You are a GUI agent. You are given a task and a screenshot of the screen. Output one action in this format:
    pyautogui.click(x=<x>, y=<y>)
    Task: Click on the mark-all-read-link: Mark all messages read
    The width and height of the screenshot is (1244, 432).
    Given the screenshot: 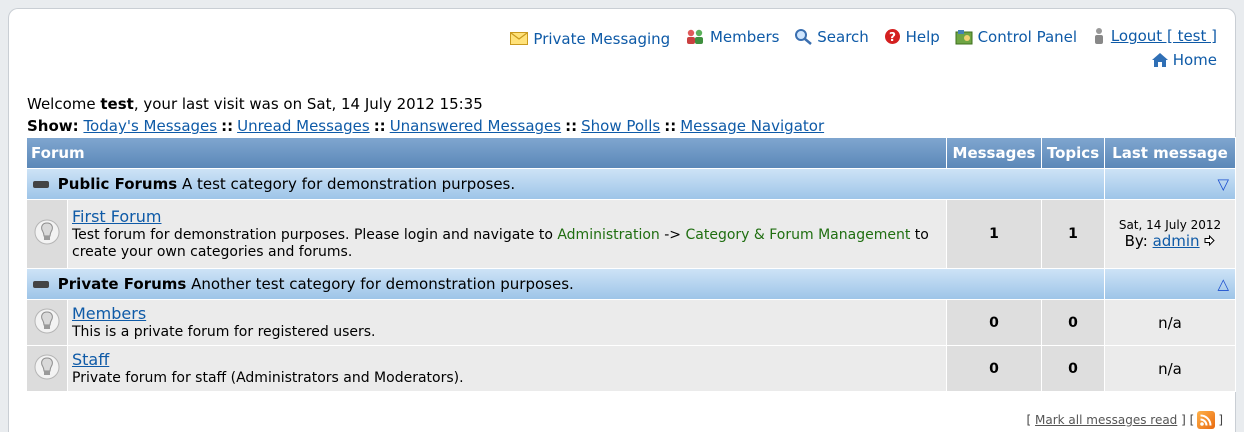 What is the action you would take?
    pyautogui.click(x=1106, y=420)
    